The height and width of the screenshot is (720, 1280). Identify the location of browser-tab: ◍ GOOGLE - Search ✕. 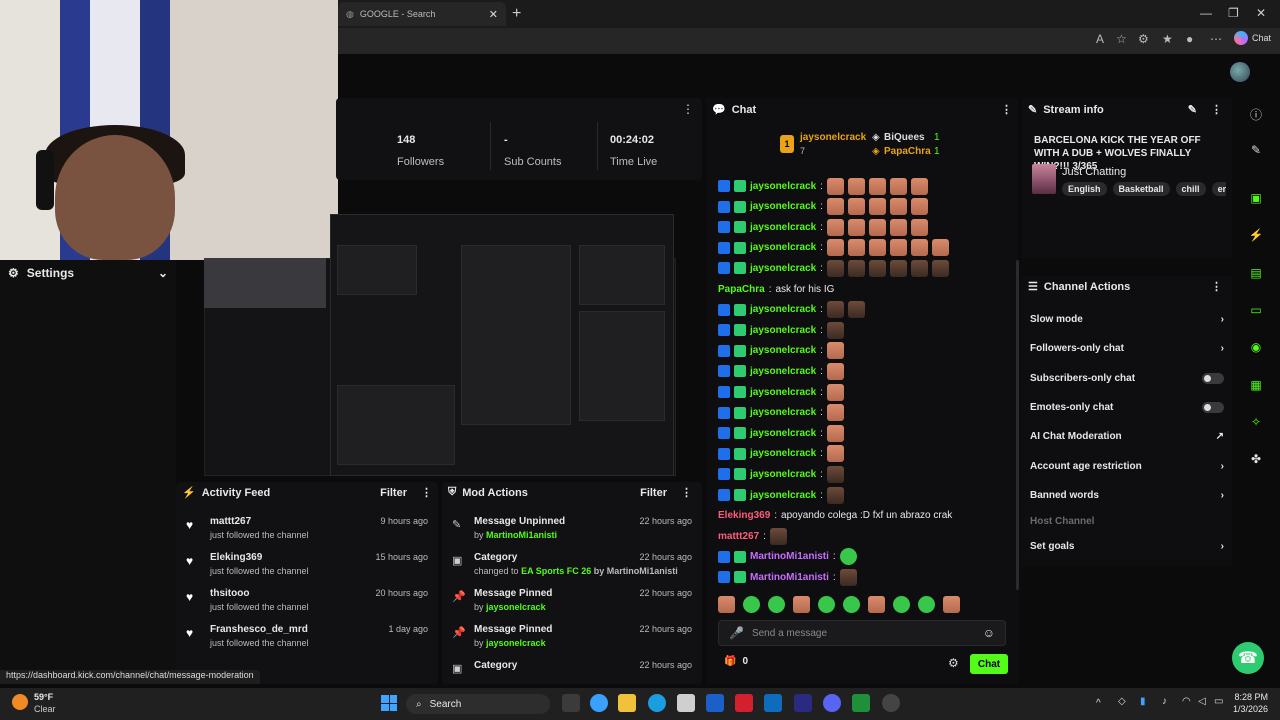
(422, 14).